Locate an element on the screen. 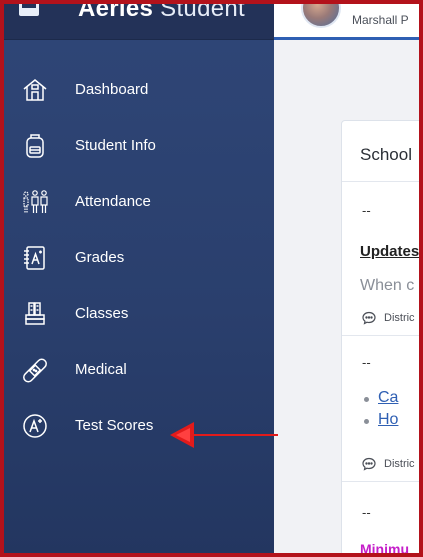  aeries-logo-icon is located at coordinates (29, 10).